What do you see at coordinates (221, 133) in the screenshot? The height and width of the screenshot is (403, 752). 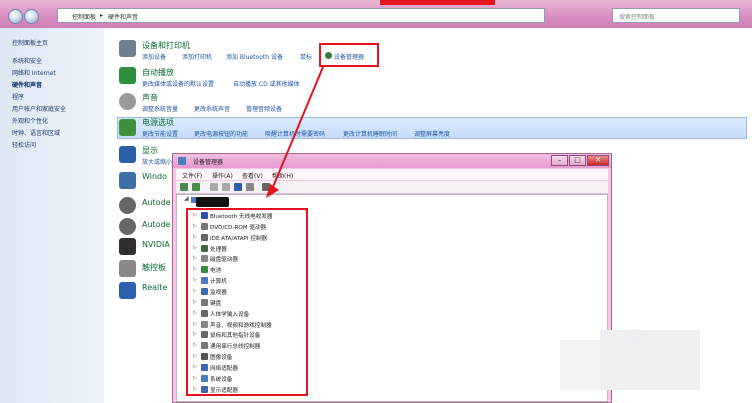 I see `link-power-button: 更改电源按钮的功能` at bounding box center [221, 133].